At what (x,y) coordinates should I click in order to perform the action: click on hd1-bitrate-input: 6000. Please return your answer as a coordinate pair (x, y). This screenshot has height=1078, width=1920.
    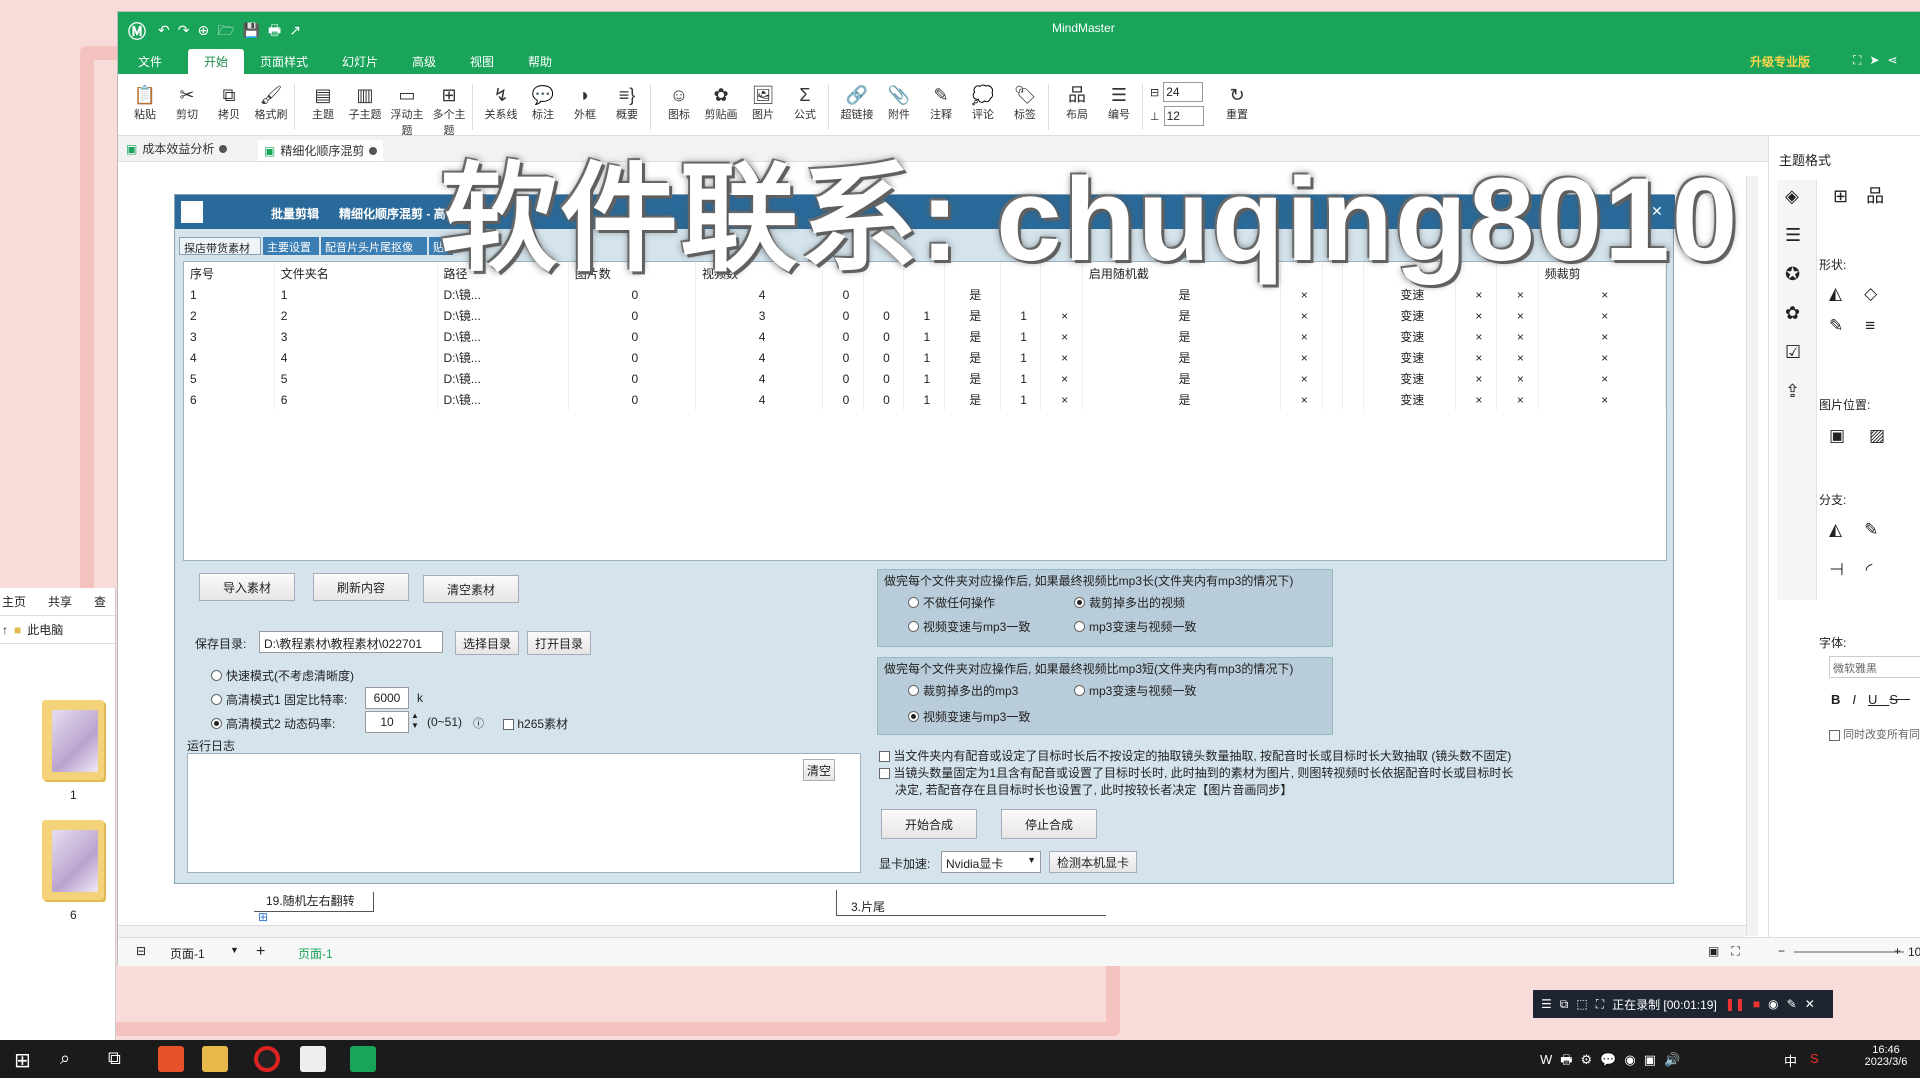
    Looking at the image, I should click on (387, 698).